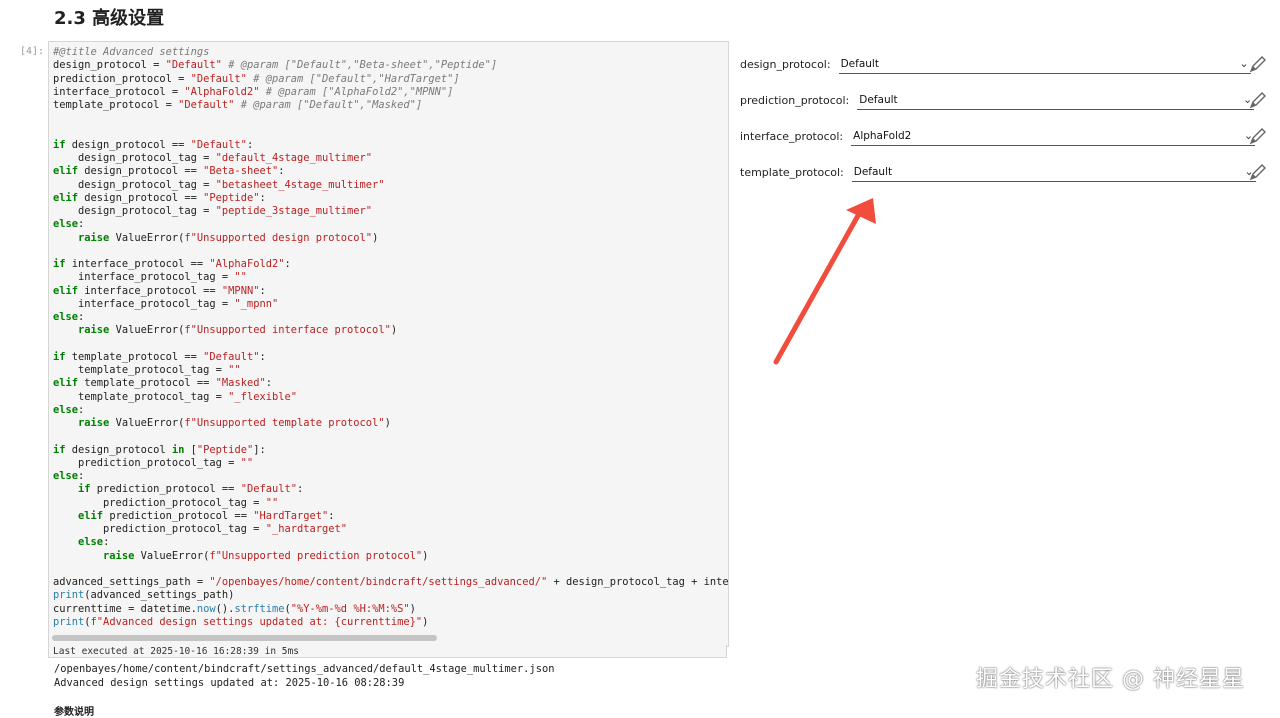 This screenshot has width=1280, height=718. Describe the element at coordinates (882, 135) in the screenshot. I see `select-value: AlphaFold2` at that location.